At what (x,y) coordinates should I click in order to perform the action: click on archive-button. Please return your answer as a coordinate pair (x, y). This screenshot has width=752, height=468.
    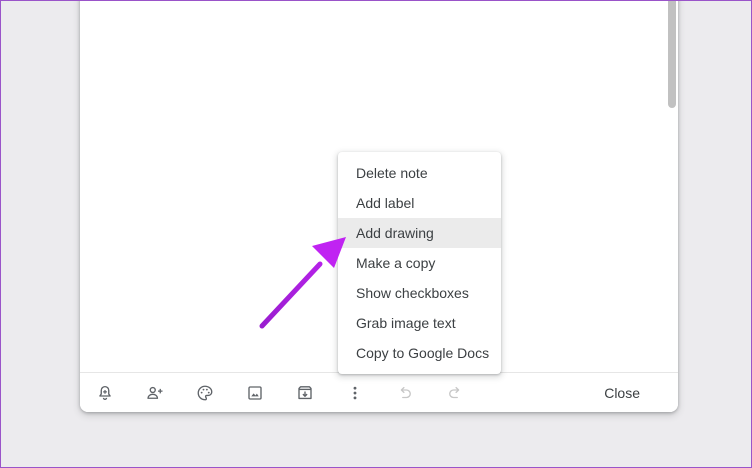
    Looking at the image, I should click on (305, 393).